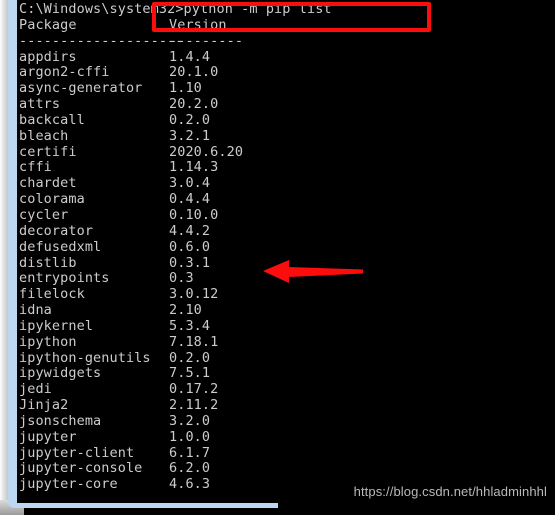  Describe the element at coordinates (60, 246) in the screenshot. I see `package-name: defusedxml` at that location.